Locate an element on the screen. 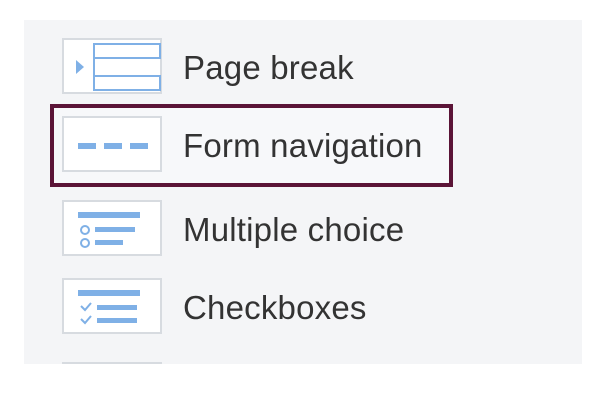  menu-item-partial is located at coordinates (112, 363).